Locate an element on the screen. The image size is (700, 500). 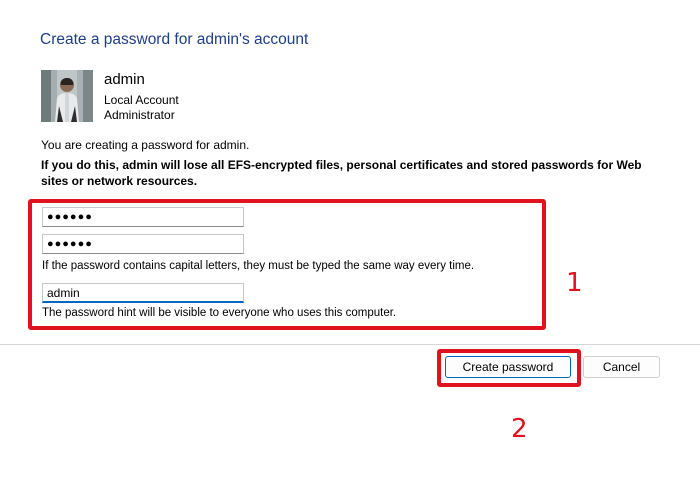
annotation-label-1: 1 is located at coordinates (574, 283).